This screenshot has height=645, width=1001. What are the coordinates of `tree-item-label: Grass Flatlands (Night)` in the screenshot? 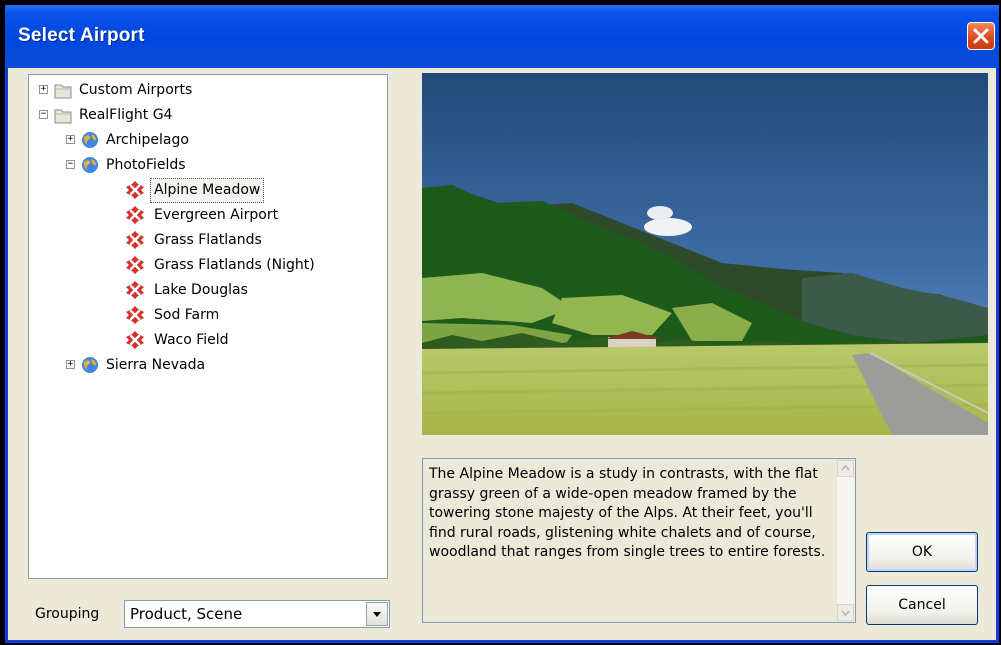 It's located at (234, 265).